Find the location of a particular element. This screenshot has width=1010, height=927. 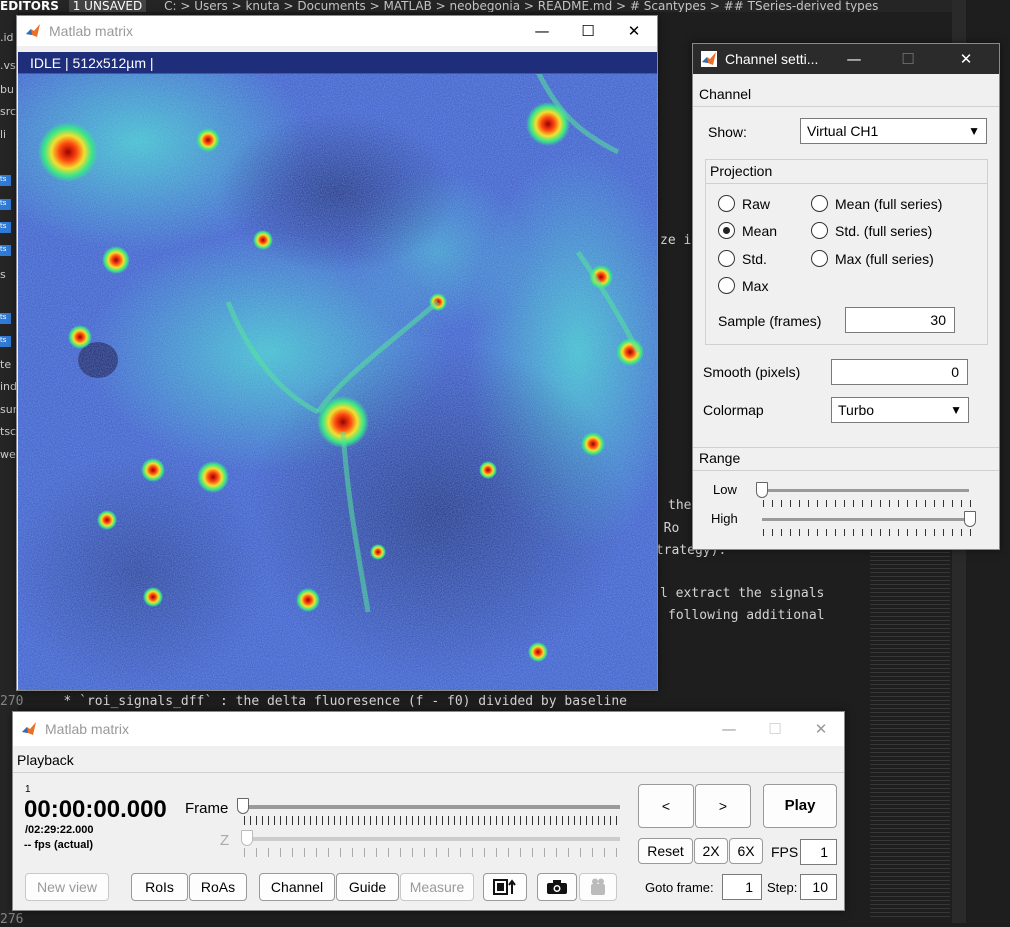

radio-label: Mean (full series) is located at coordinates (889, 204).